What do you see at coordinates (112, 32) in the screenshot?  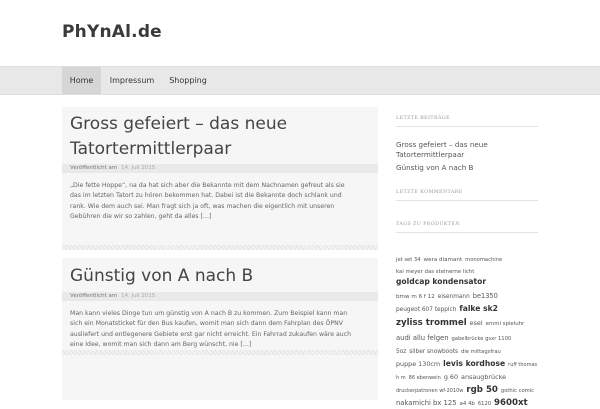 I see `site-title: PhYnAl.de` at bounding box center [112, 32].